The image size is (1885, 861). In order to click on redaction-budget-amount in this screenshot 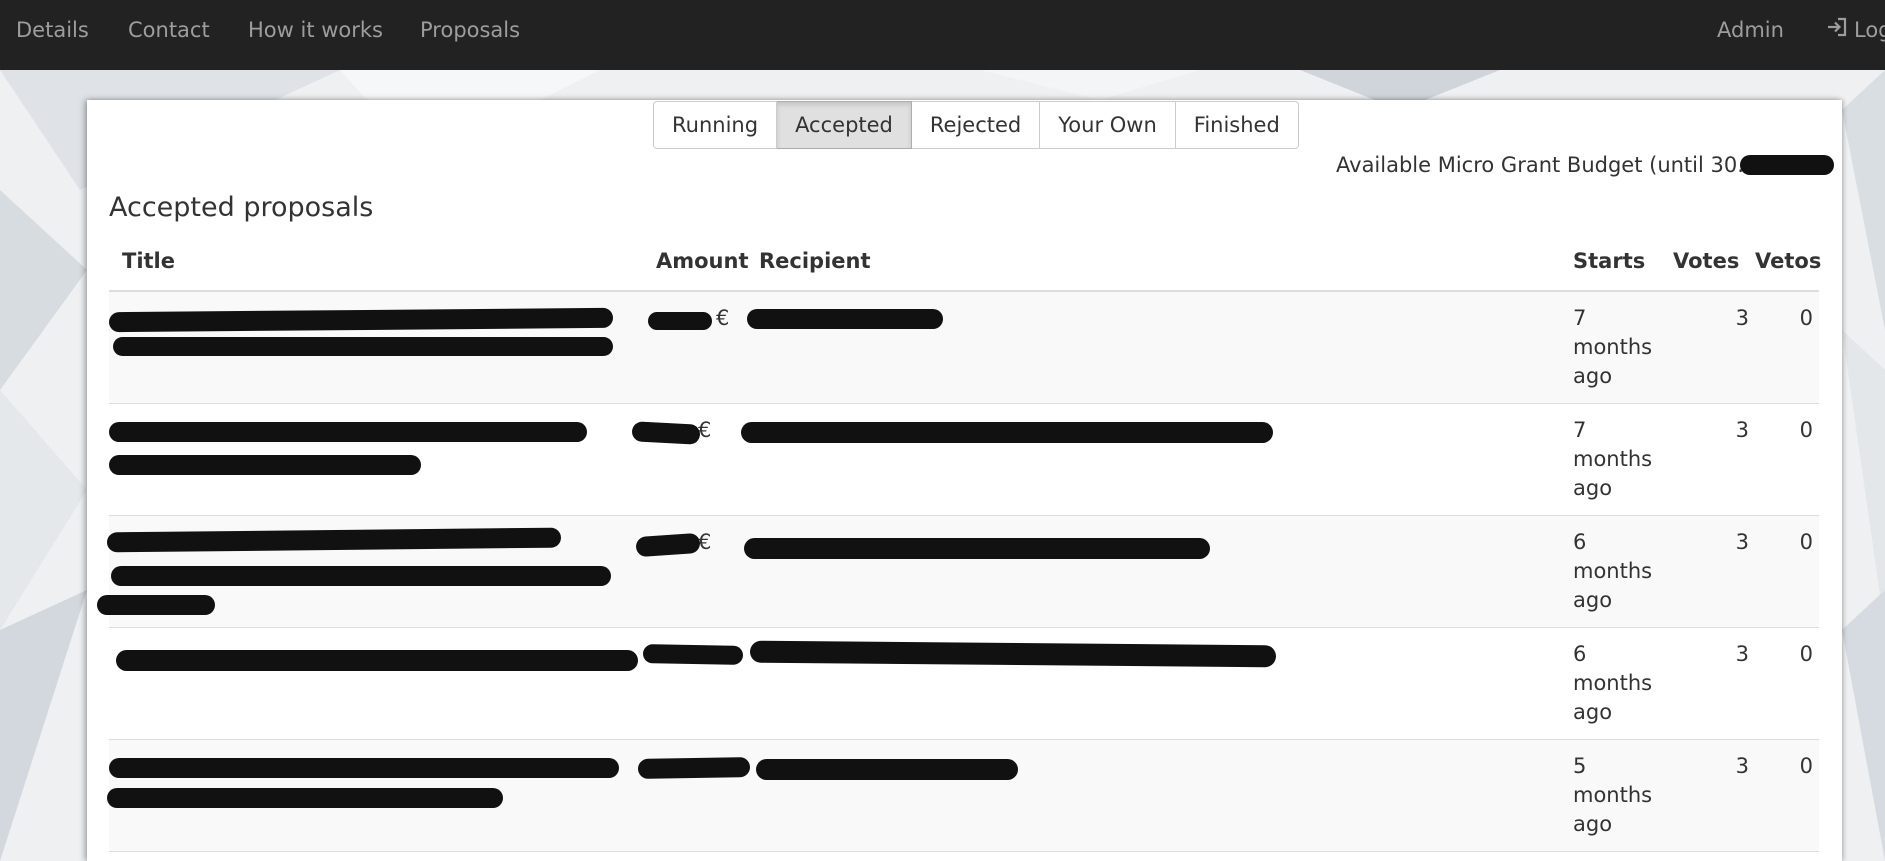, I will do `click(1787, 165)`.